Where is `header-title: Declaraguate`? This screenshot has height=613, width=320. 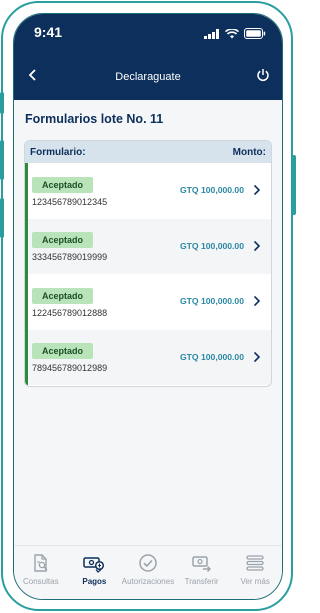
header-title: Declaraguate is located at coordinates (148, 77).